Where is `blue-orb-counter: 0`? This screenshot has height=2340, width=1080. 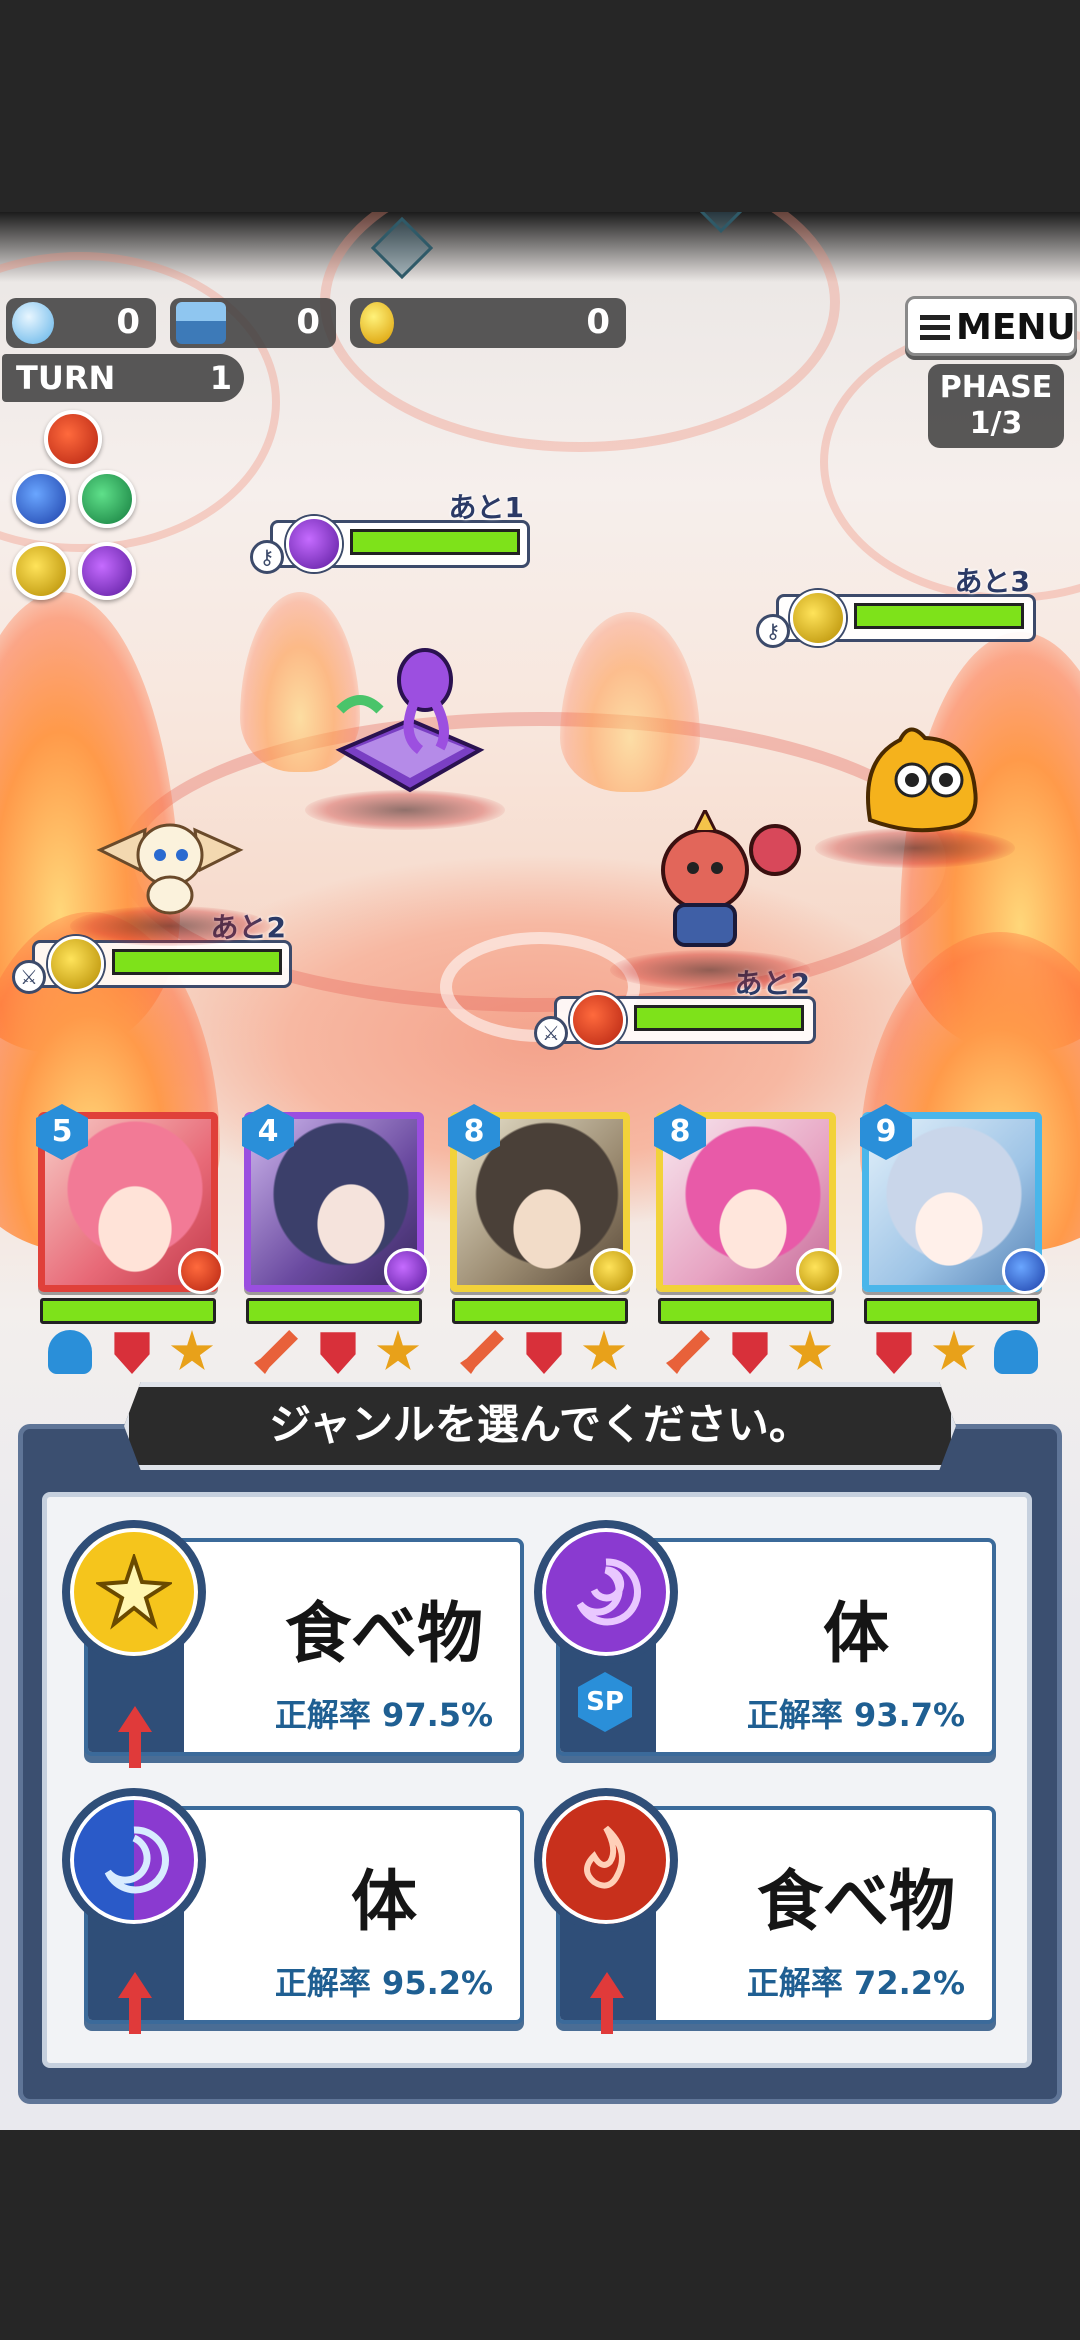
blue-orb-counter: 0 is located at coordinates (81, 323).